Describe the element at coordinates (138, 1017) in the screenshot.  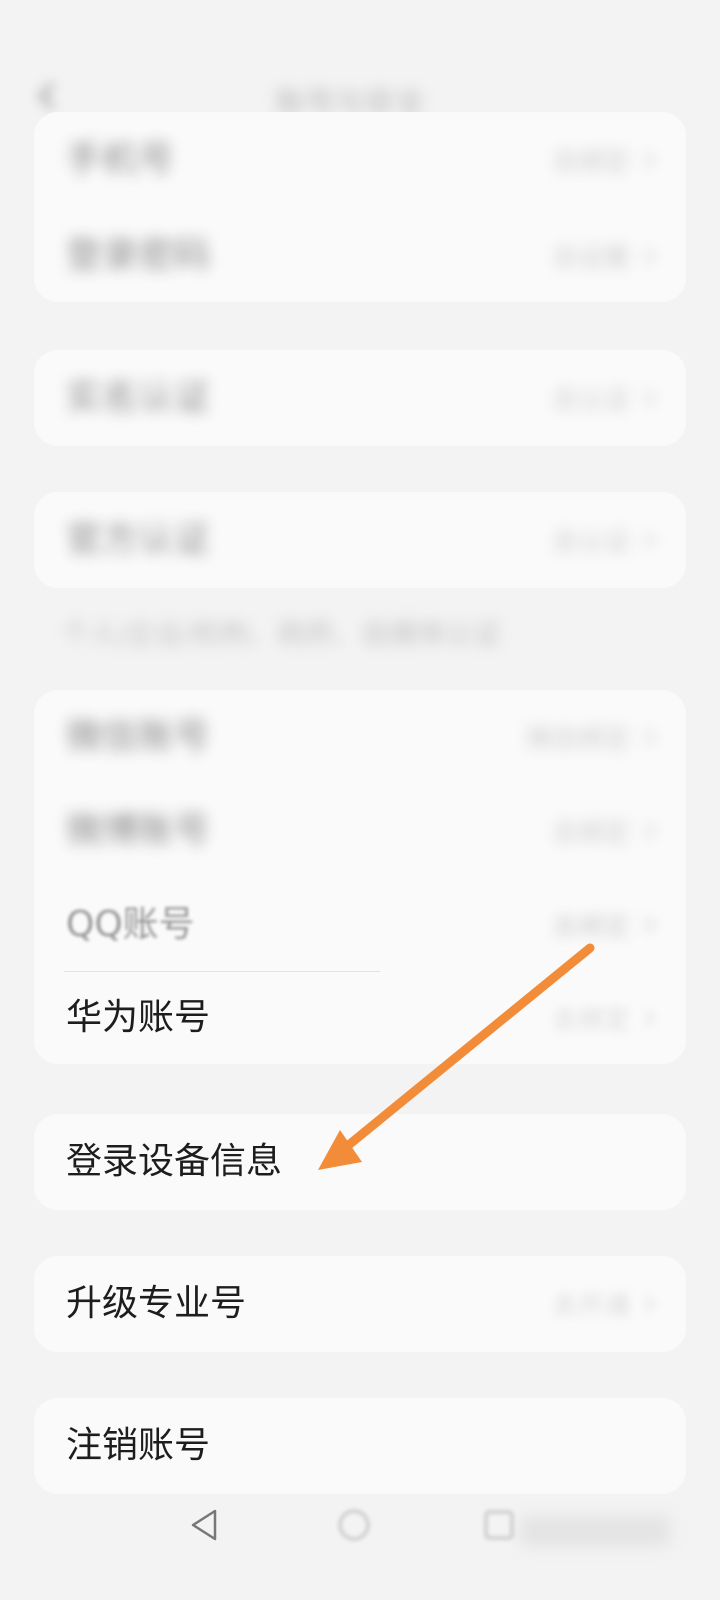
I see `row-label: 华为账号` at that location.